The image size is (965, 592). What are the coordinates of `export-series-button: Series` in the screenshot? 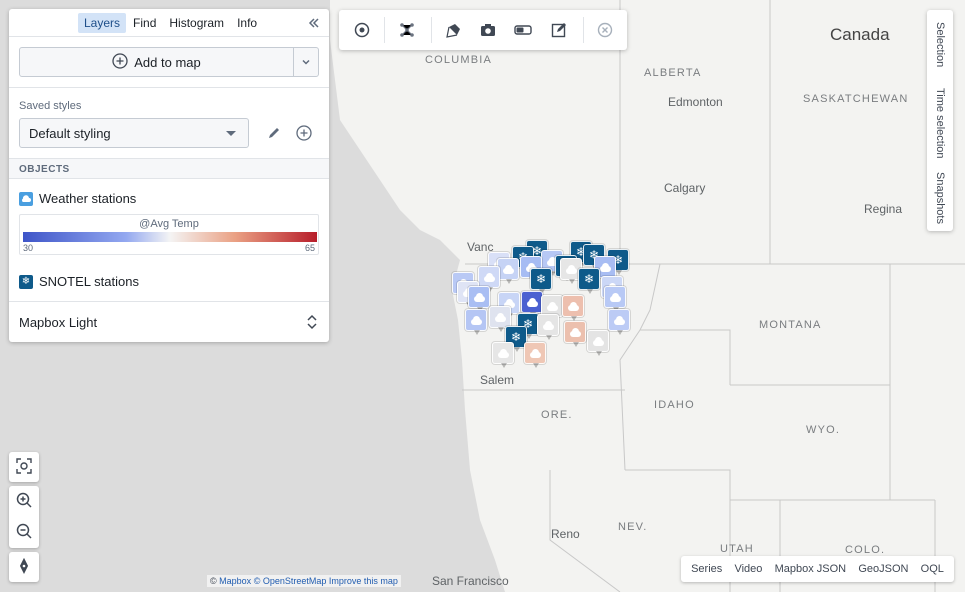 It's located at (706, 569).